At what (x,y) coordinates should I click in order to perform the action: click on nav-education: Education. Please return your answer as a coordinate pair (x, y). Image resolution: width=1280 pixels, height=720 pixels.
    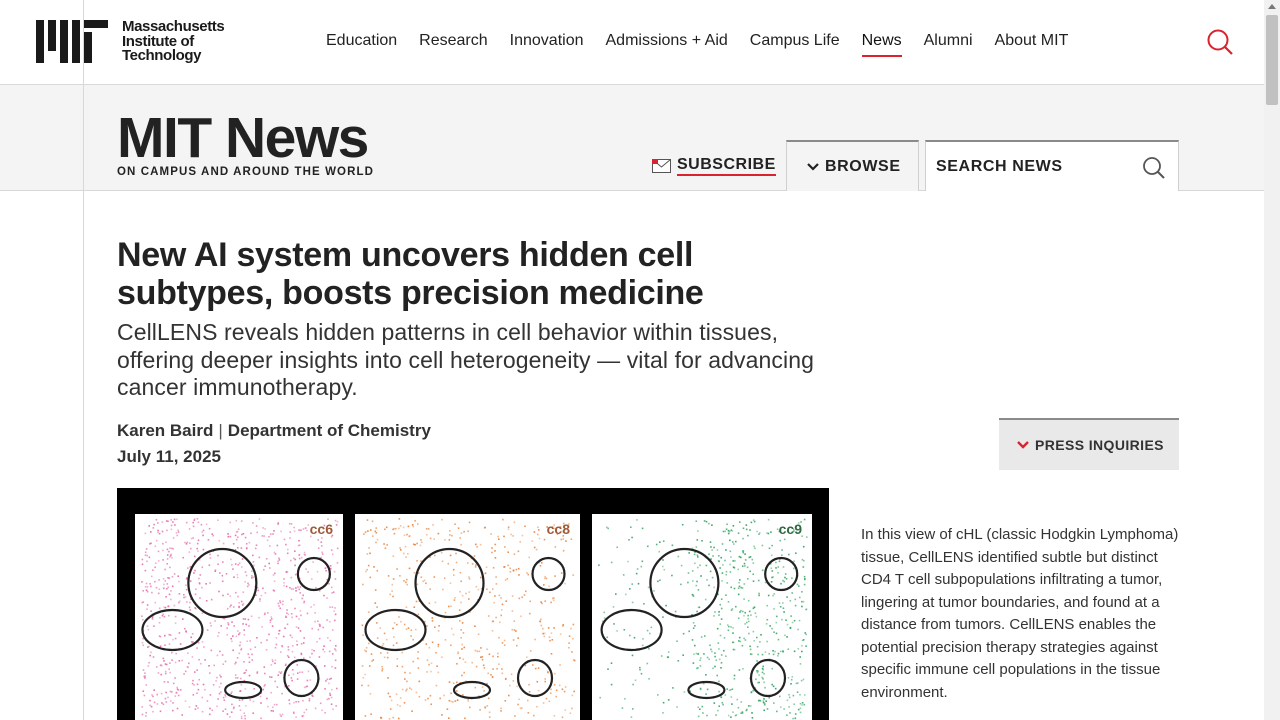
    Looking at the image, I should click on (361, 44).